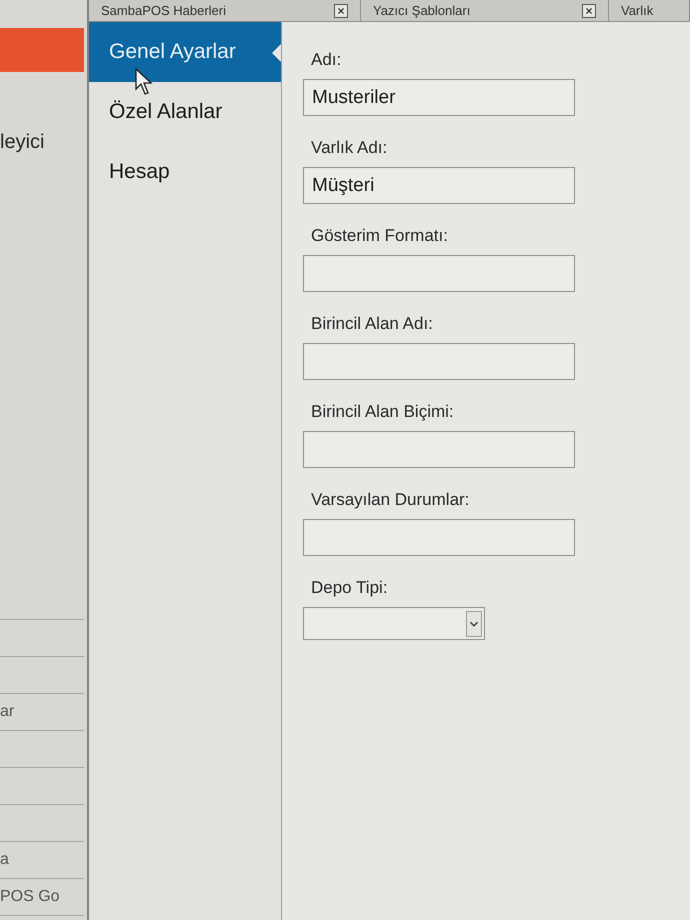  What do you see at coordinates (649, 10) in the screenshot?
I see `tab: Varlık` at bounding box center [649, 10].